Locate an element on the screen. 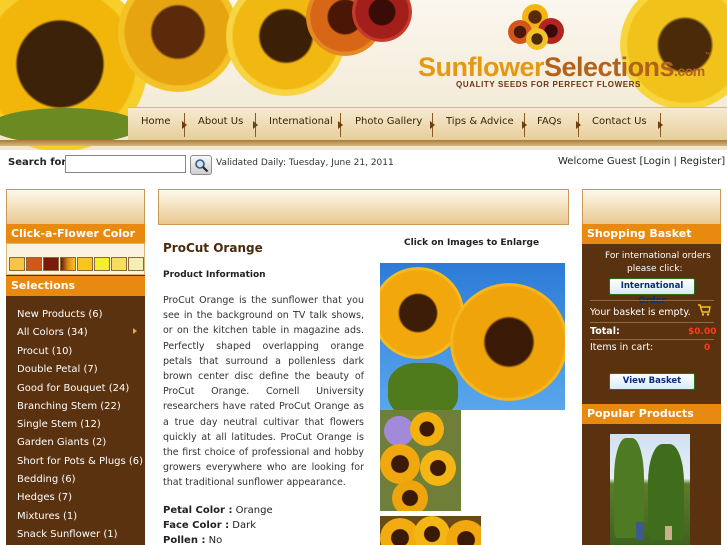  selection-link: Procut (10) is located at coordinates (44, 351).